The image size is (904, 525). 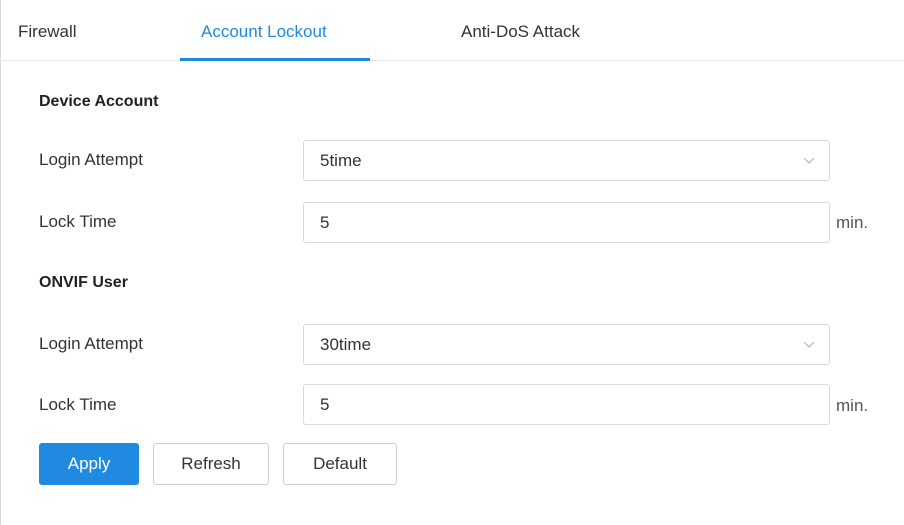 I want to click on device-account-title: Device Account, so click(x=99, y=101).